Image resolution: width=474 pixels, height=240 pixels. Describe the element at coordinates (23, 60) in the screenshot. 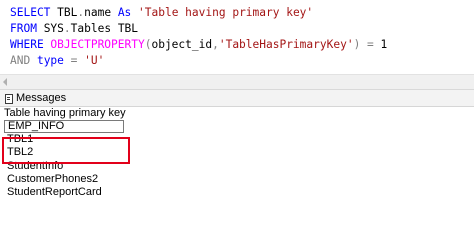

I see `code-token: AND` at that location.